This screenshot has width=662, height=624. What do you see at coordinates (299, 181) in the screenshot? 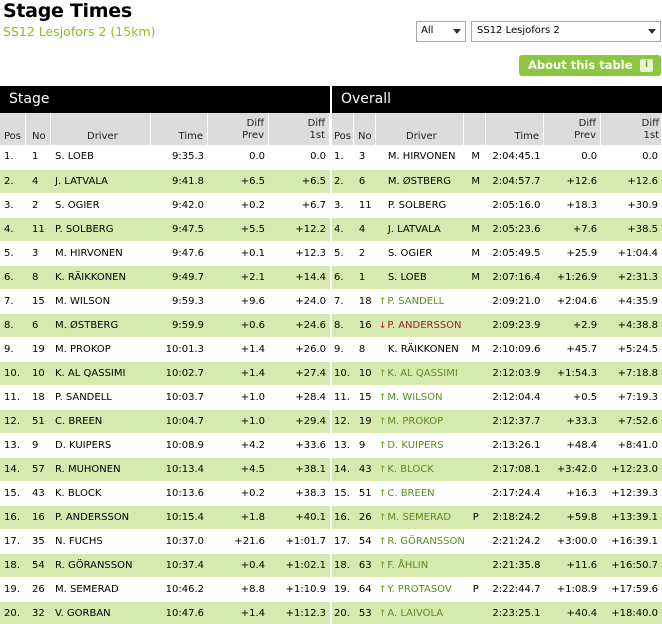
I see `cell-diff-1st: +6.5` at bounding box center [299, 181].